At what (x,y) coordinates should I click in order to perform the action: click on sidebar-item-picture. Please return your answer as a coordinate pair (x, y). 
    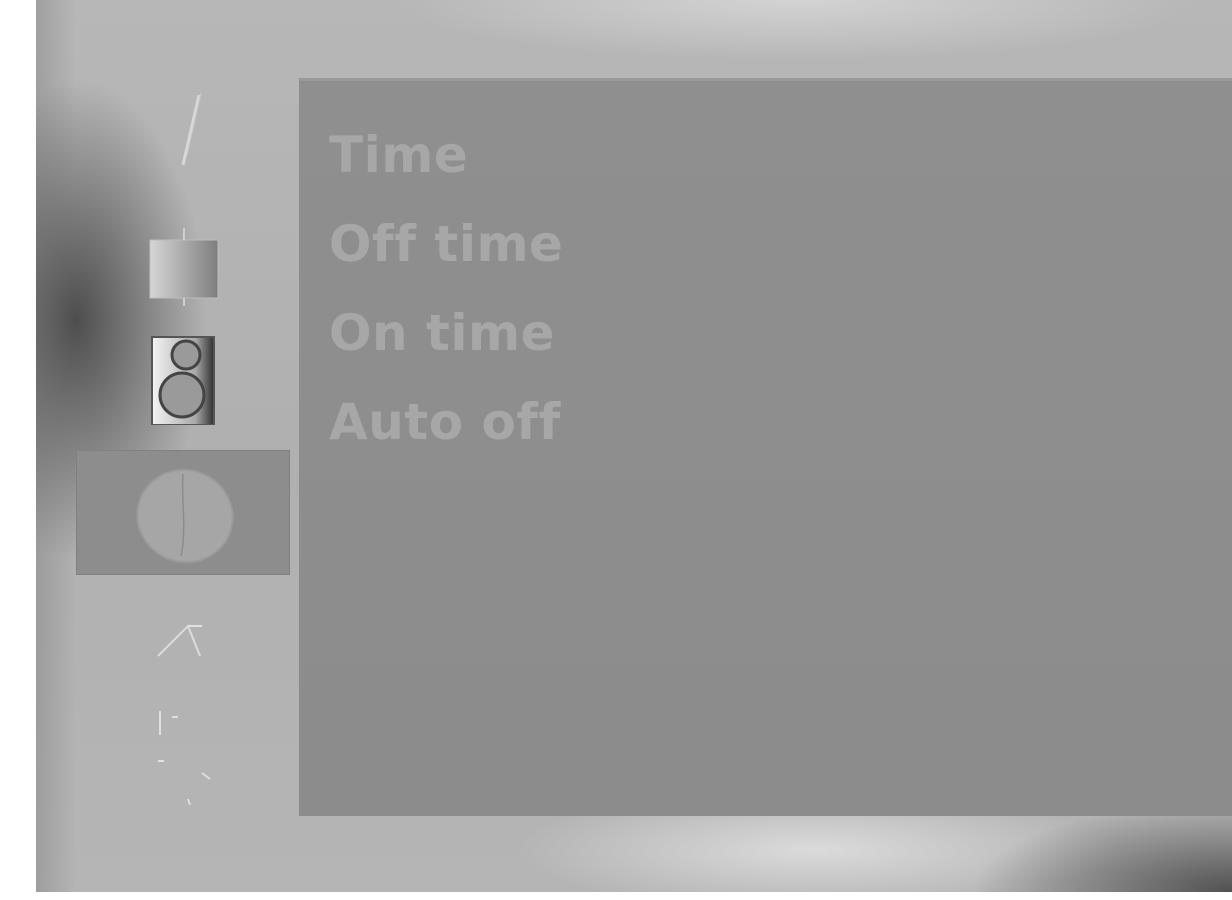
    Looking at the image, I should click on (183, 120).